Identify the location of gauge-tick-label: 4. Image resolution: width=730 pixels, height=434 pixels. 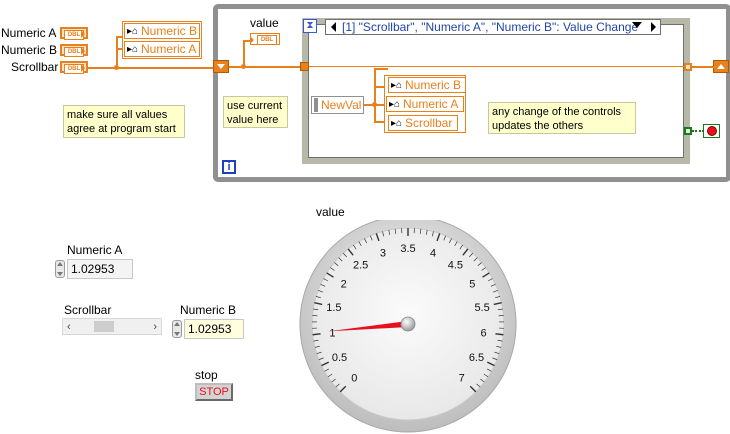
(433, 253).